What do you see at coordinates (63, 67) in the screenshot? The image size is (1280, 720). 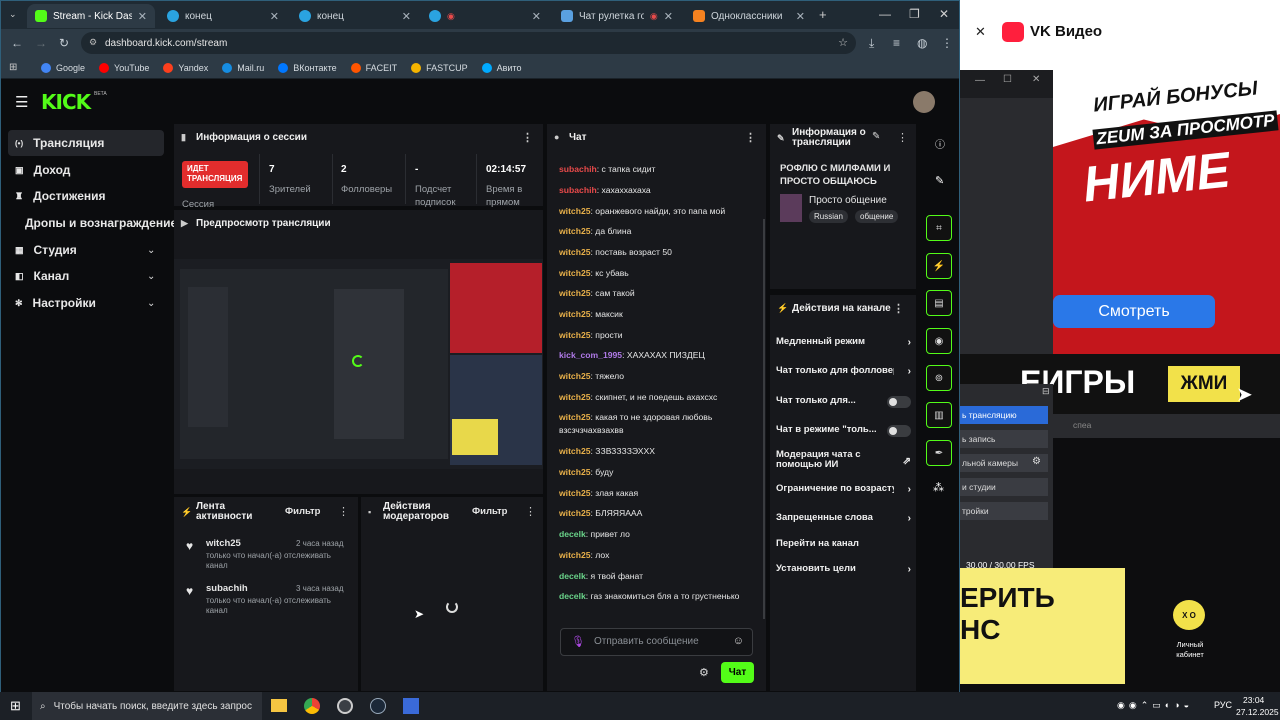 I see `bookmark-google: Google` at bounding box center [63, 67].